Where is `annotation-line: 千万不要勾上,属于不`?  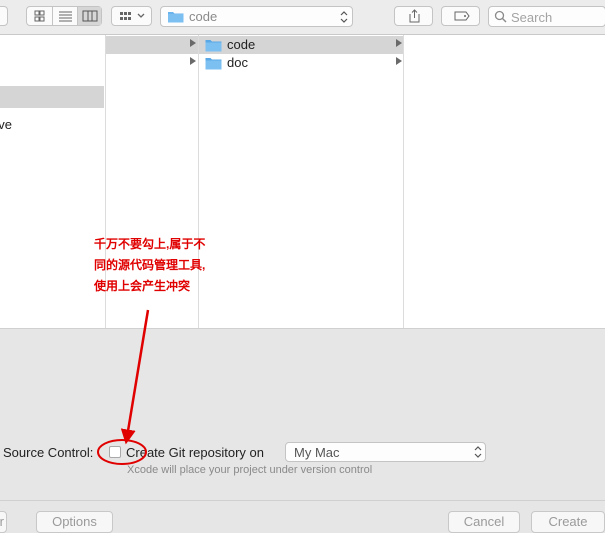
annotation-line: 千万不要勾上,属于不 is located at coordinates (150, 244).